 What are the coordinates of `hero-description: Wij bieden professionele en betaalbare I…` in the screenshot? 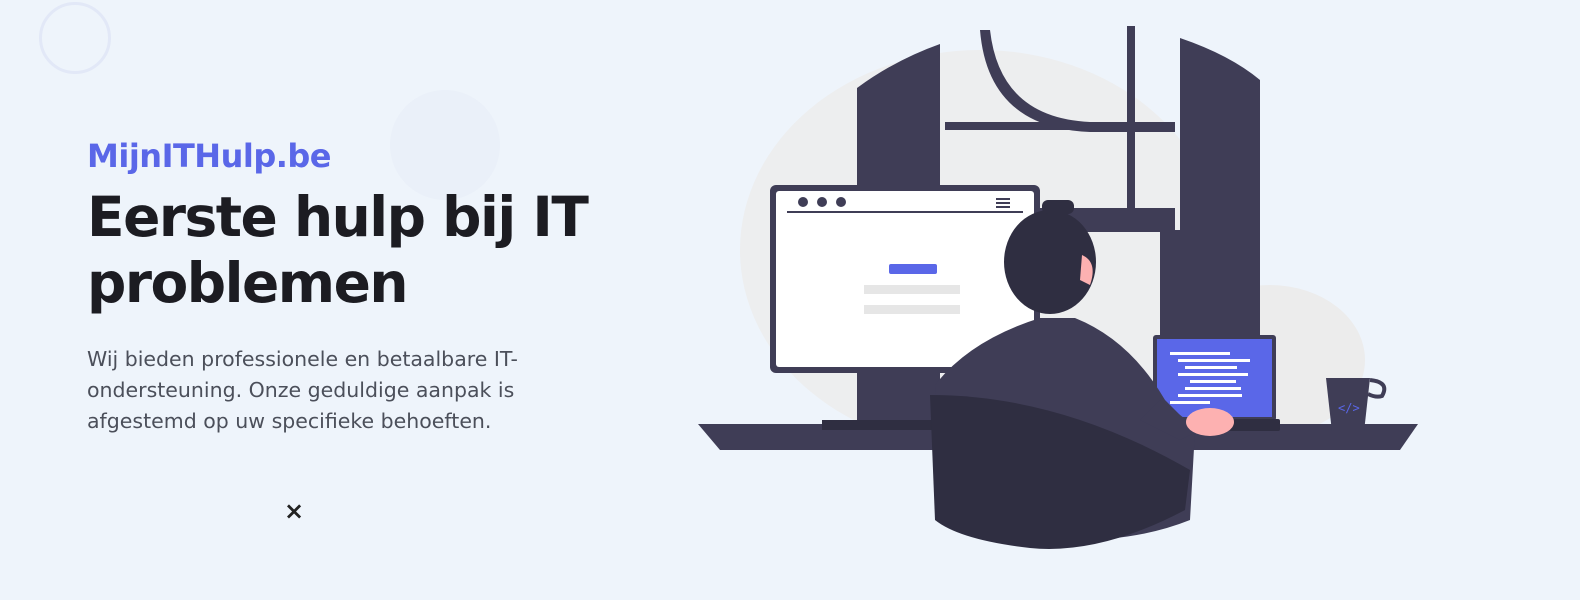 It's located at (302, 390).